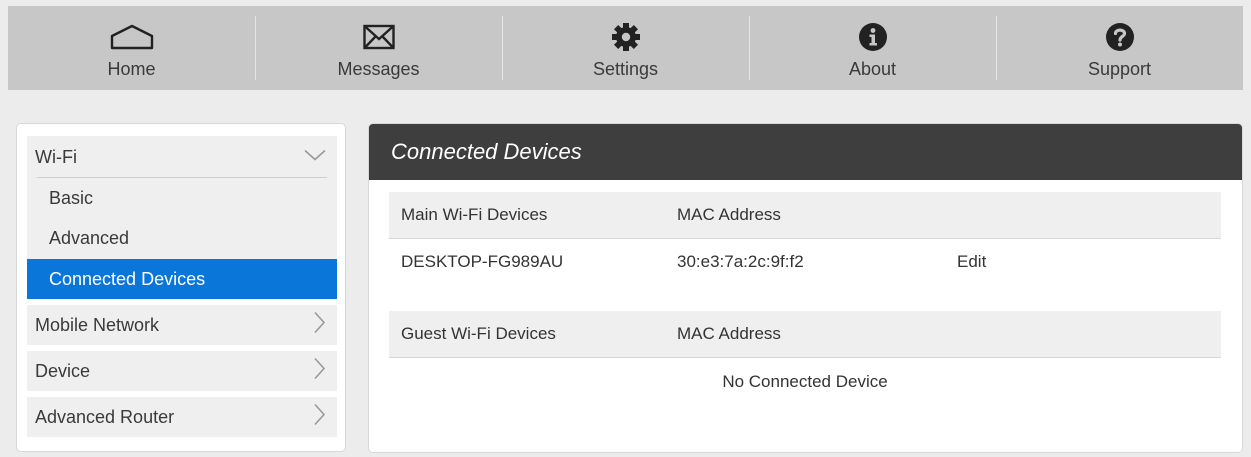 The width and height of the screenshot is (1251, 457). Describe the element at coordinates (805, 152) in the screenshot. I see `panel-header: Connected Devices` at that location.